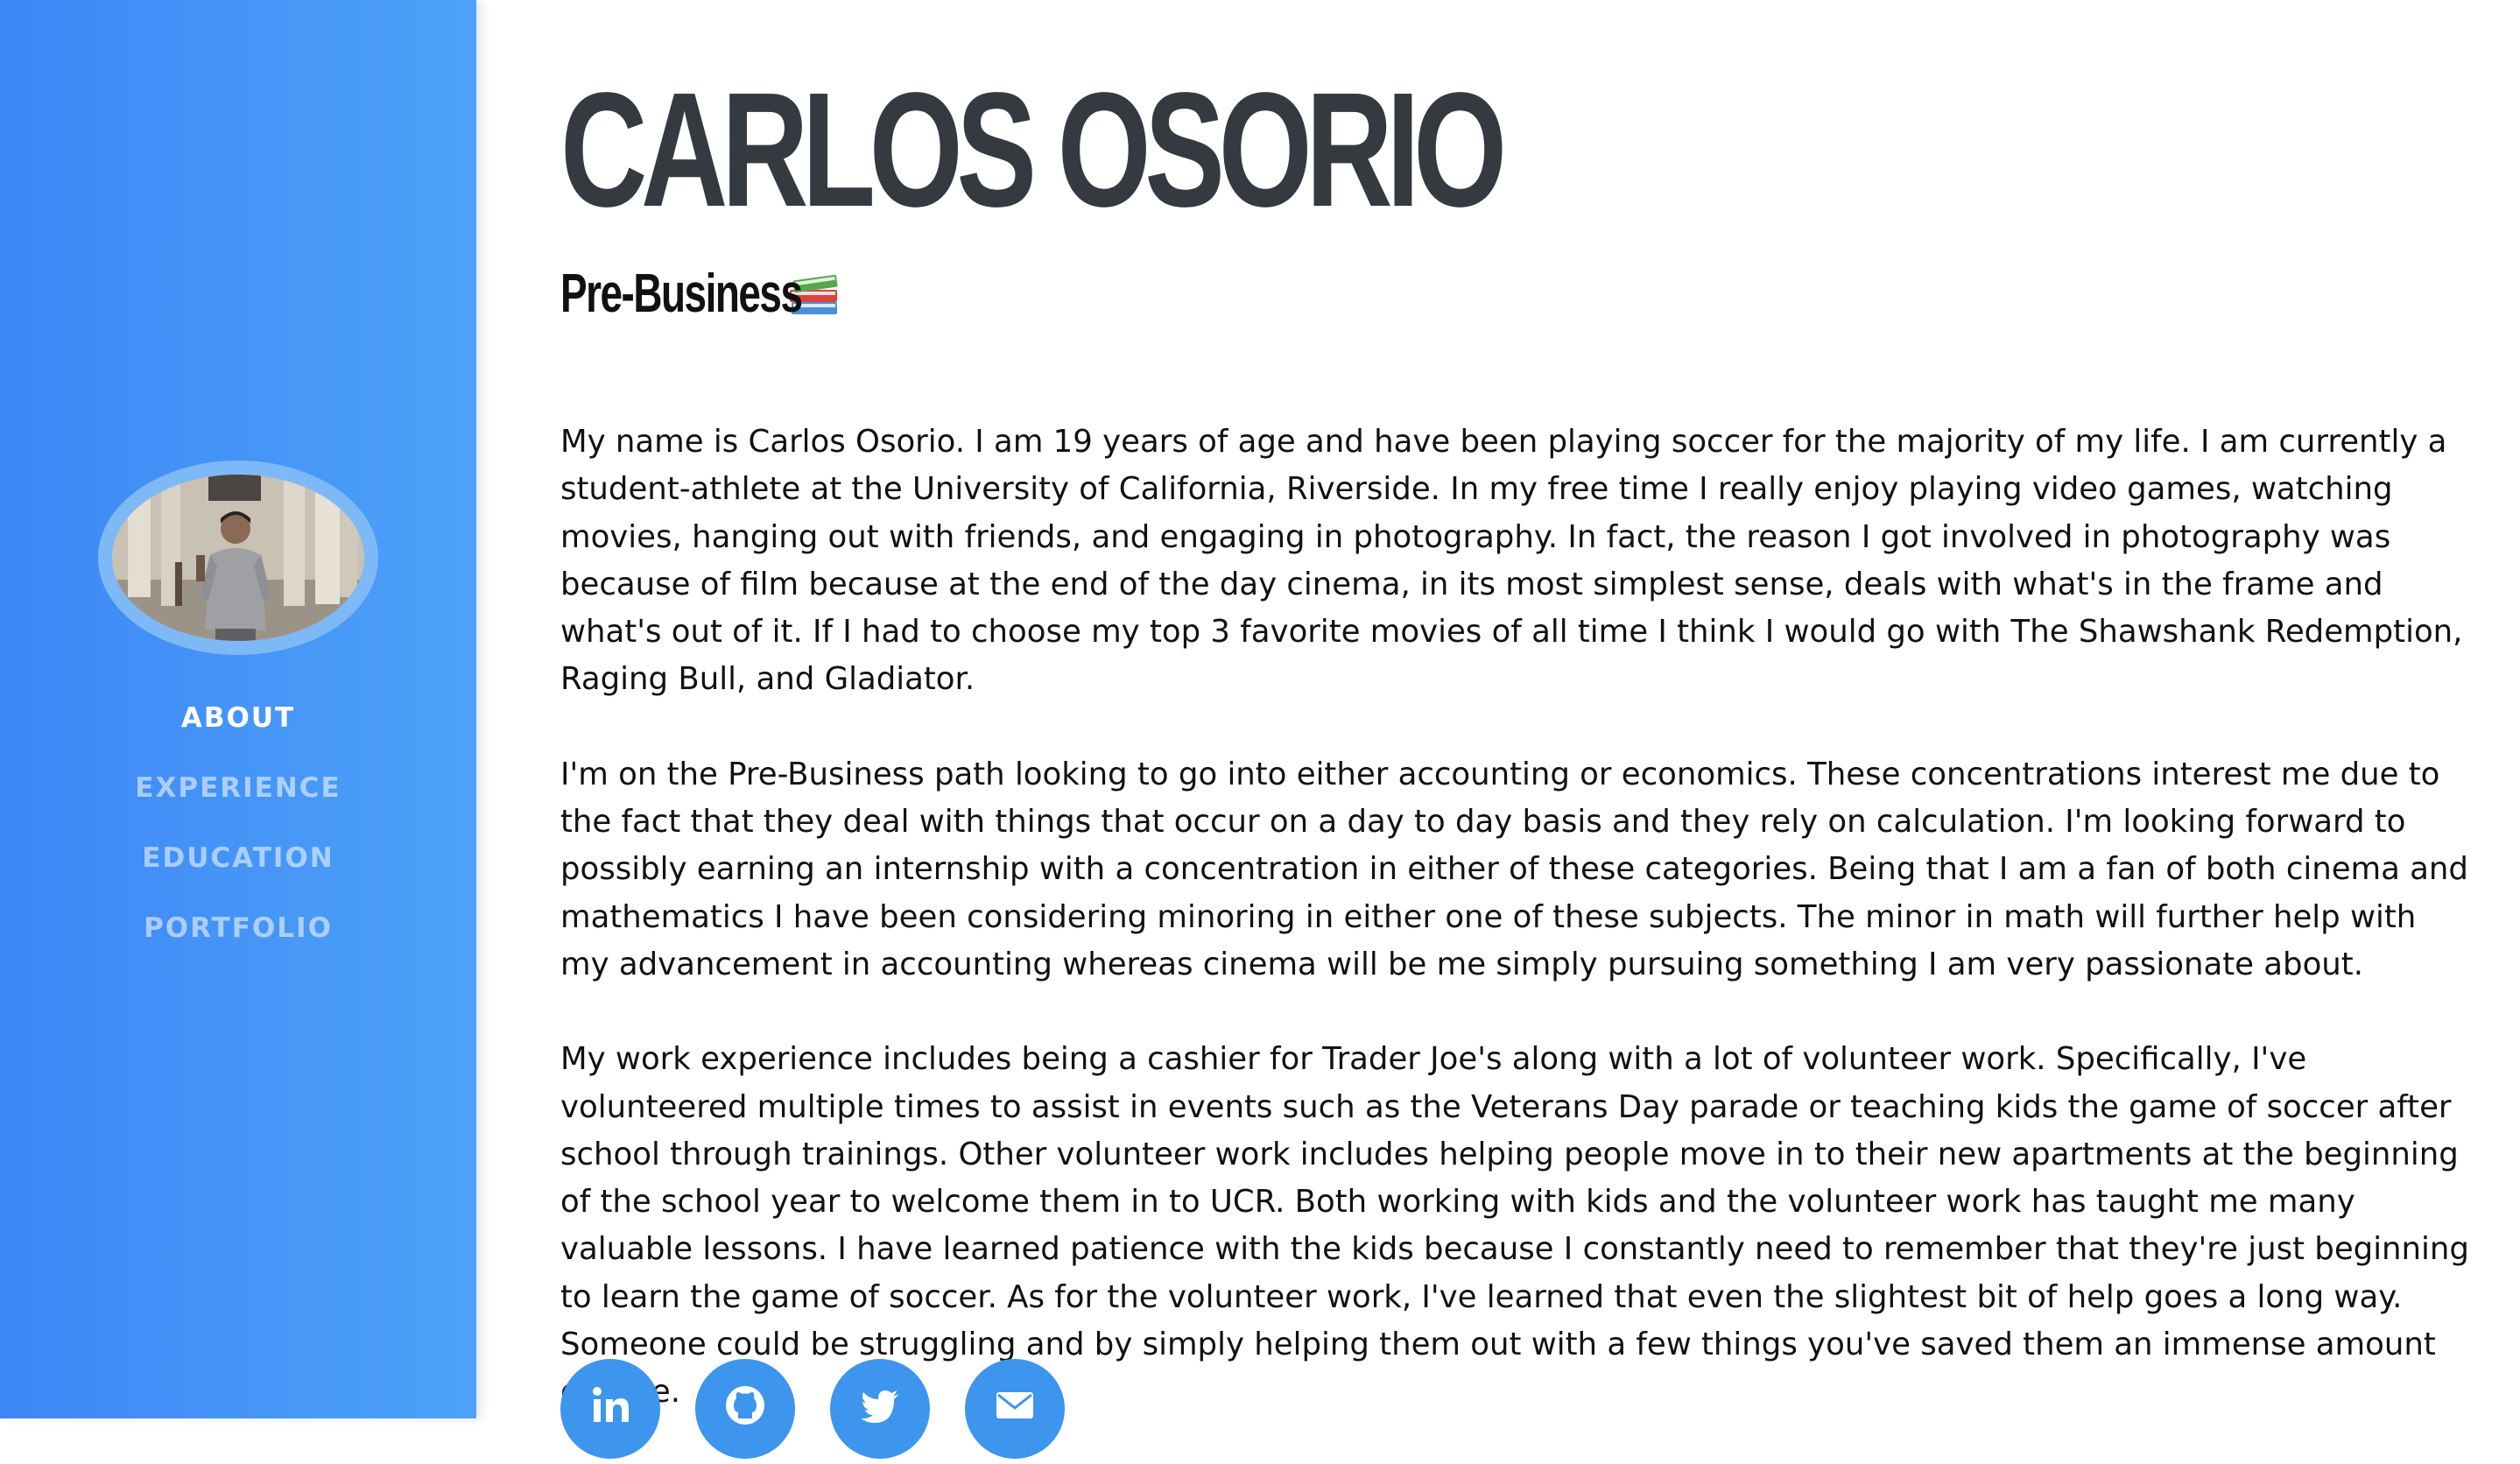 The height and width of the screenshot is (1464, 2520). I want to click on main-nav: ABOUT EXPERIENCE EDUCATION PORTFOLIO, so click(238, 837).